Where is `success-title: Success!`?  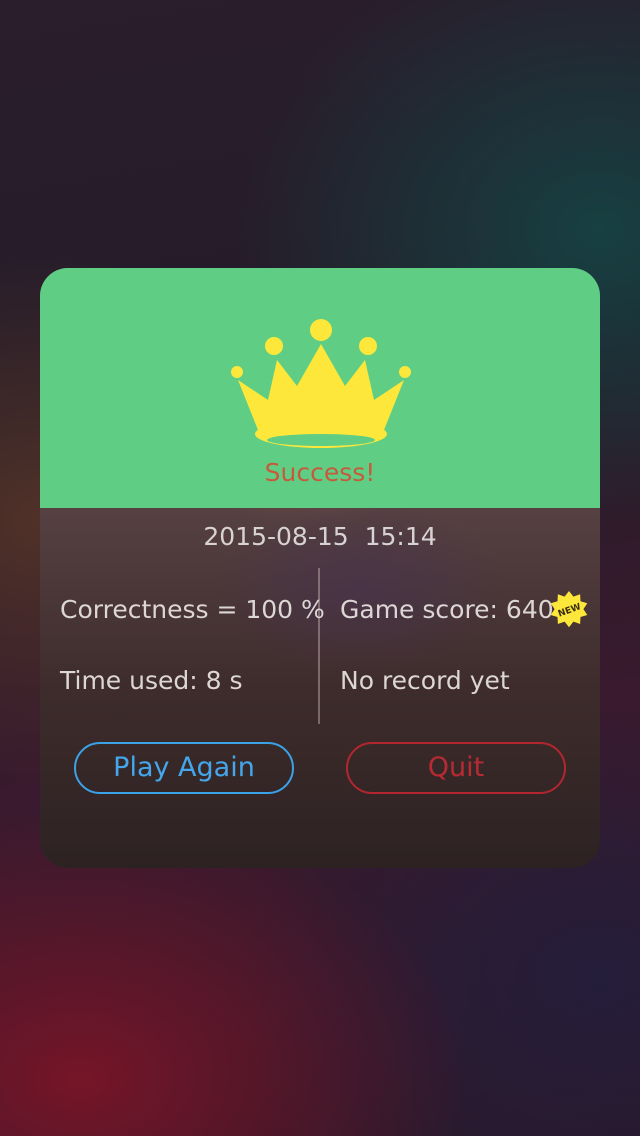
success-title: Success! is located at coordinates (320, 472).